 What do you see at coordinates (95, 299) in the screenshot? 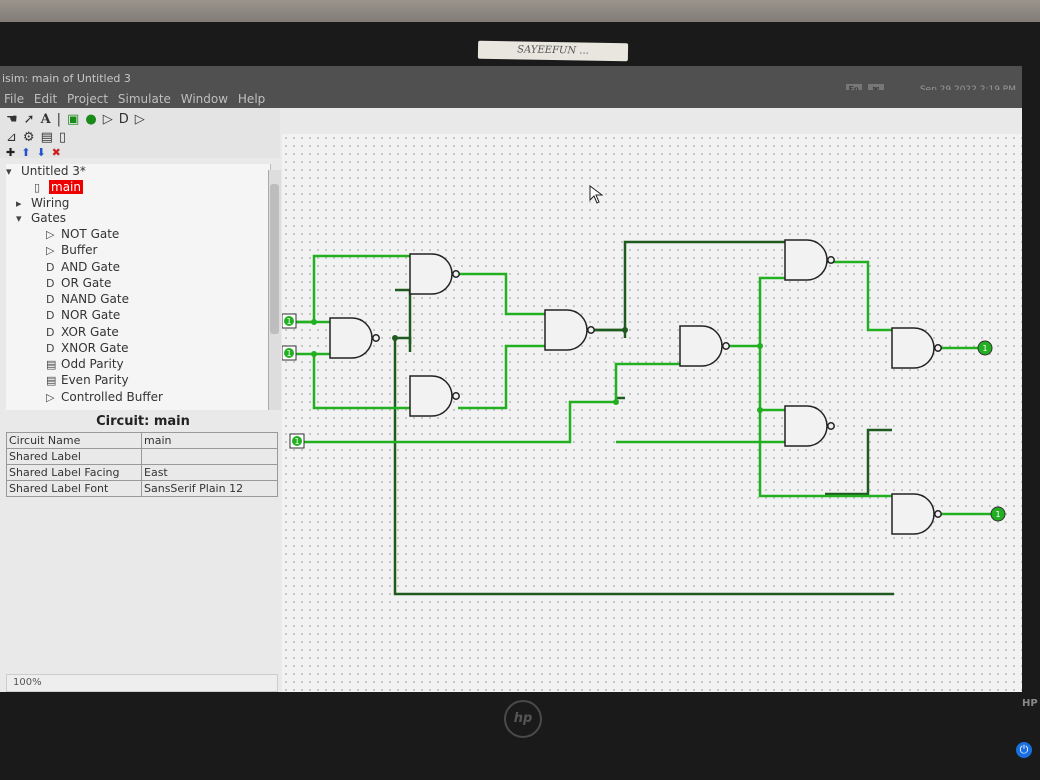
I see `item-label: NAND Gate` at bounding box center [95, 299].